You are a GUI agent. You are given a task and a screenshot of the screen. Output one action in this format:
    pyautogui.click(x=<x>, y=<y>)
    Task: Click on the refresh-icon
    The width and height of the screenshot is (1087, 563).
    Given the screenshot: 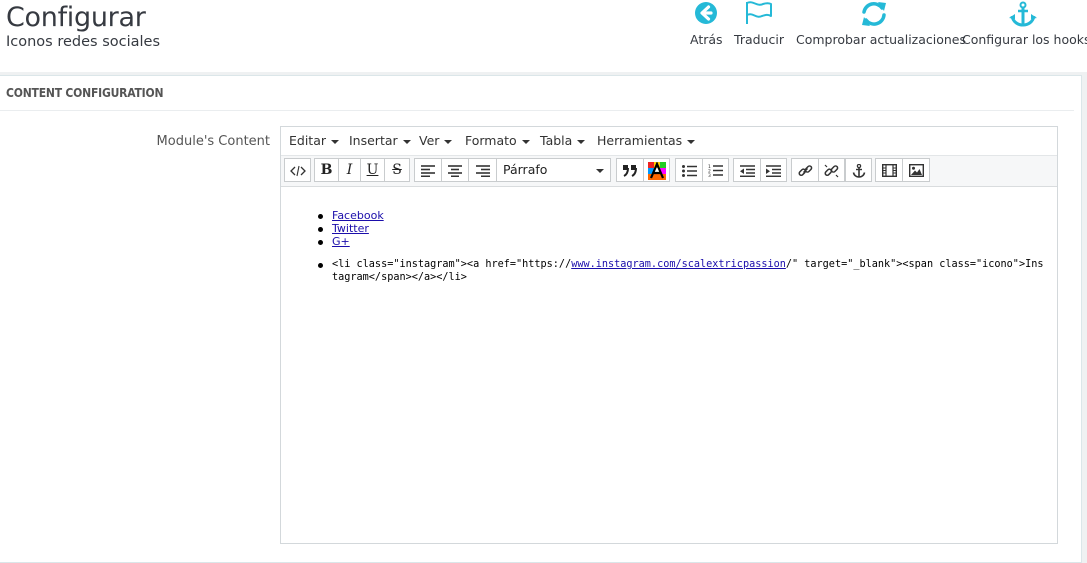 What is the action you would take?
    pyautogui.click(x=874, y=14)
    